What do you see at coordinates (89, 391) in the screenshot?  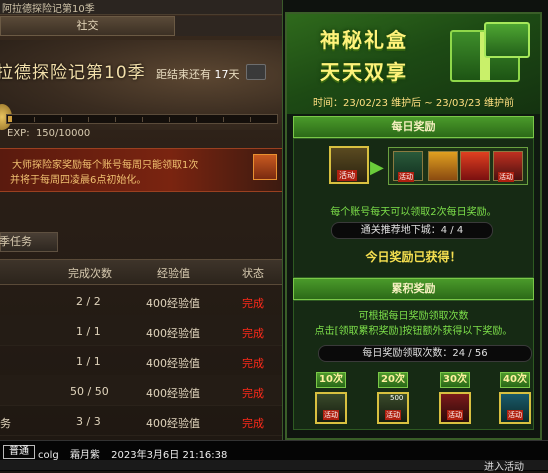 I see `row-count: 50 / 50` at bounding box center [89, 391].